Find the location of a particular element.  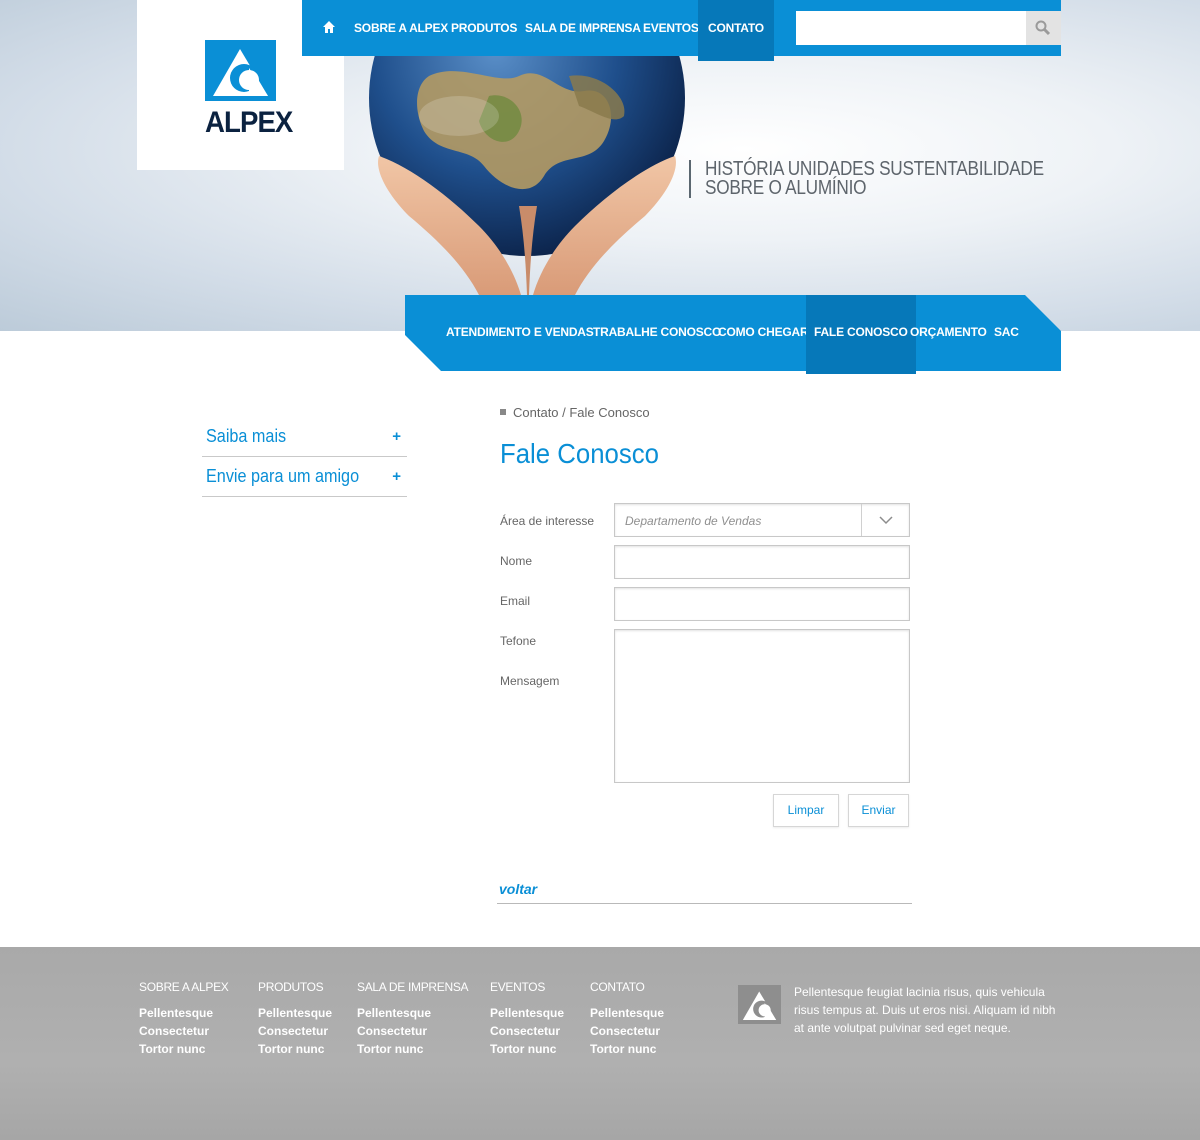

bullet-square-icon is located at coordinates (503, 412).